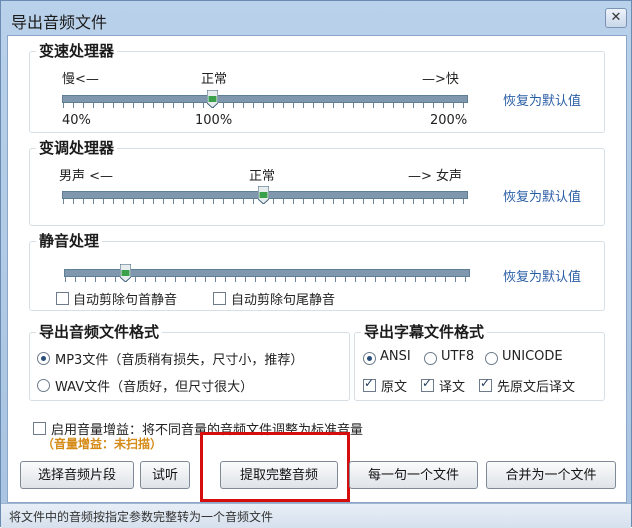 This screenshot has width=632, height=528. I want to click on silence-title: 静音处理, so click(69, 240).